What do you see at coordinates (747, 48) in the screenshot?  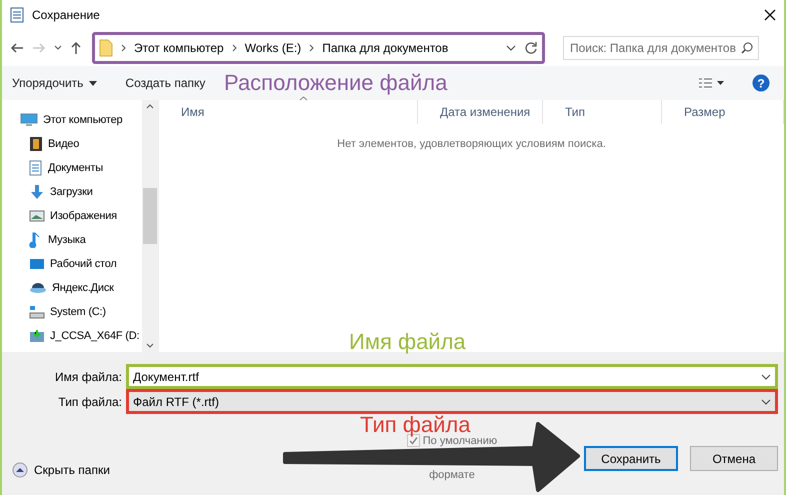 I see `search-icon` at bounding box center [747, 48].